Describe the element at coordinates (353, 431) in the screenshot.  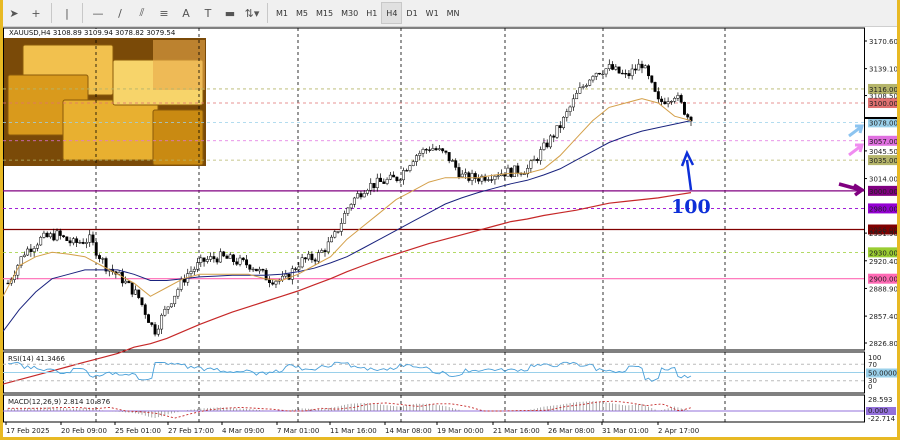
I see `time-label: 11 Mar 16:00` at that location.